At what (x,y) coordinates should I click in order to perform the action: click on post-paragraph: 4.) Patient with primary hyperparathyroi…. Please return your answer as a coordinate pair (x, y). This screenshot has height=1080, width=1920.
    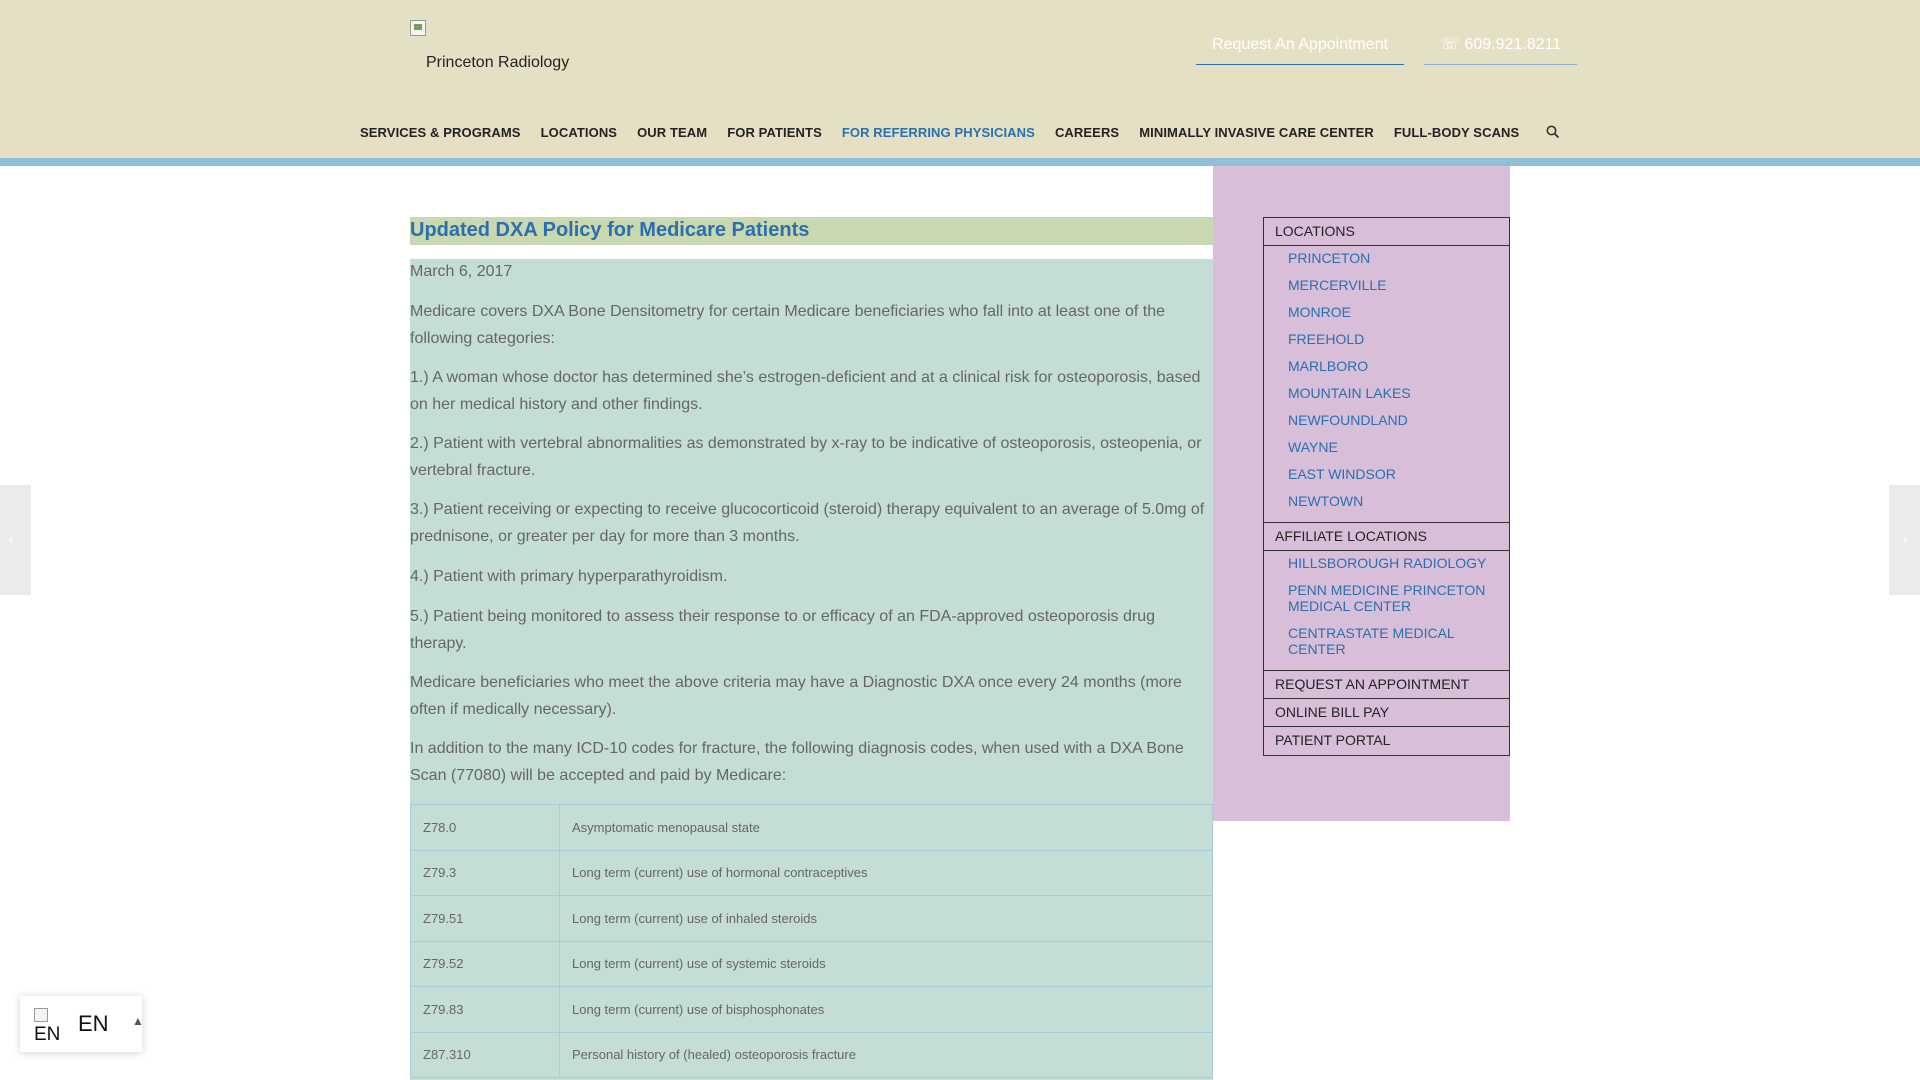
    Looking at the image, I should click on (569, 576).